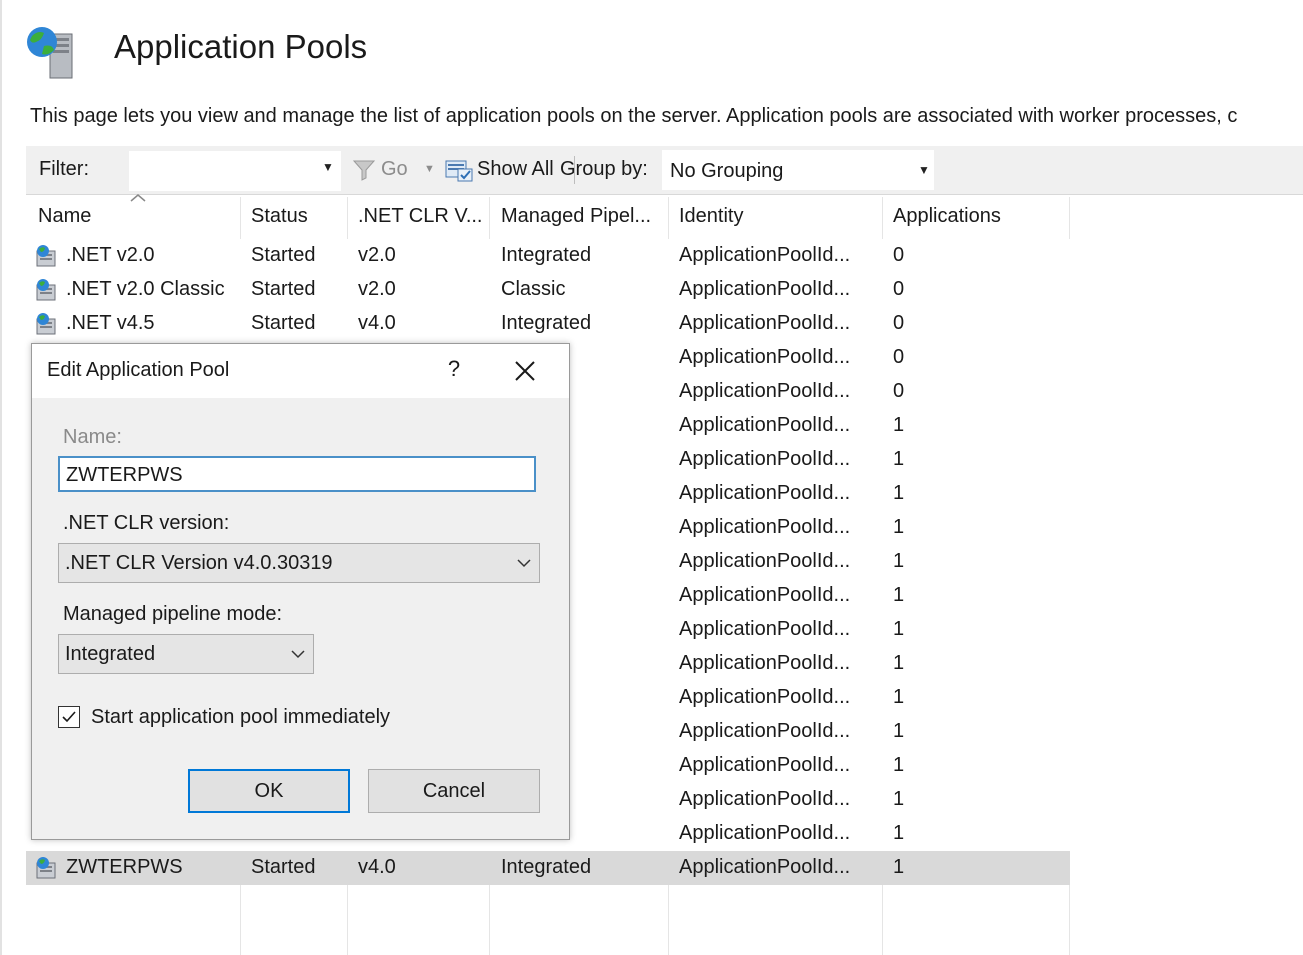 This screenshot has height=955, width=1303. Describe the element at coordinates (533, 289) in the screenshot. I see `cell-pipeline: Classic` at that location.